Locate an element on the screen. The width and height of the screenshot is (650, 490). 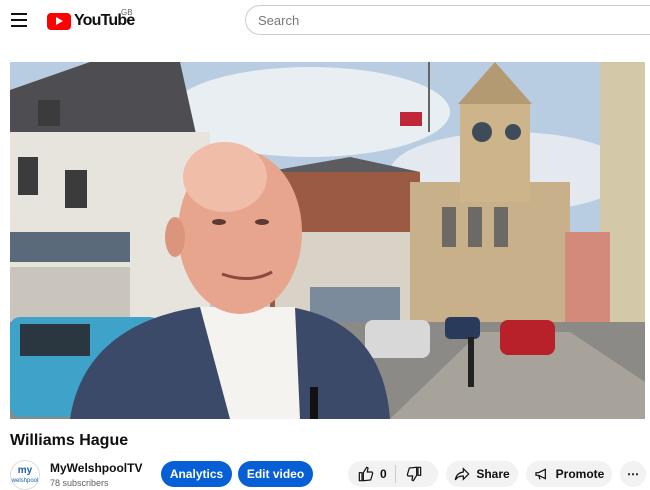
promote-icon is located at coordinates (540, 474).